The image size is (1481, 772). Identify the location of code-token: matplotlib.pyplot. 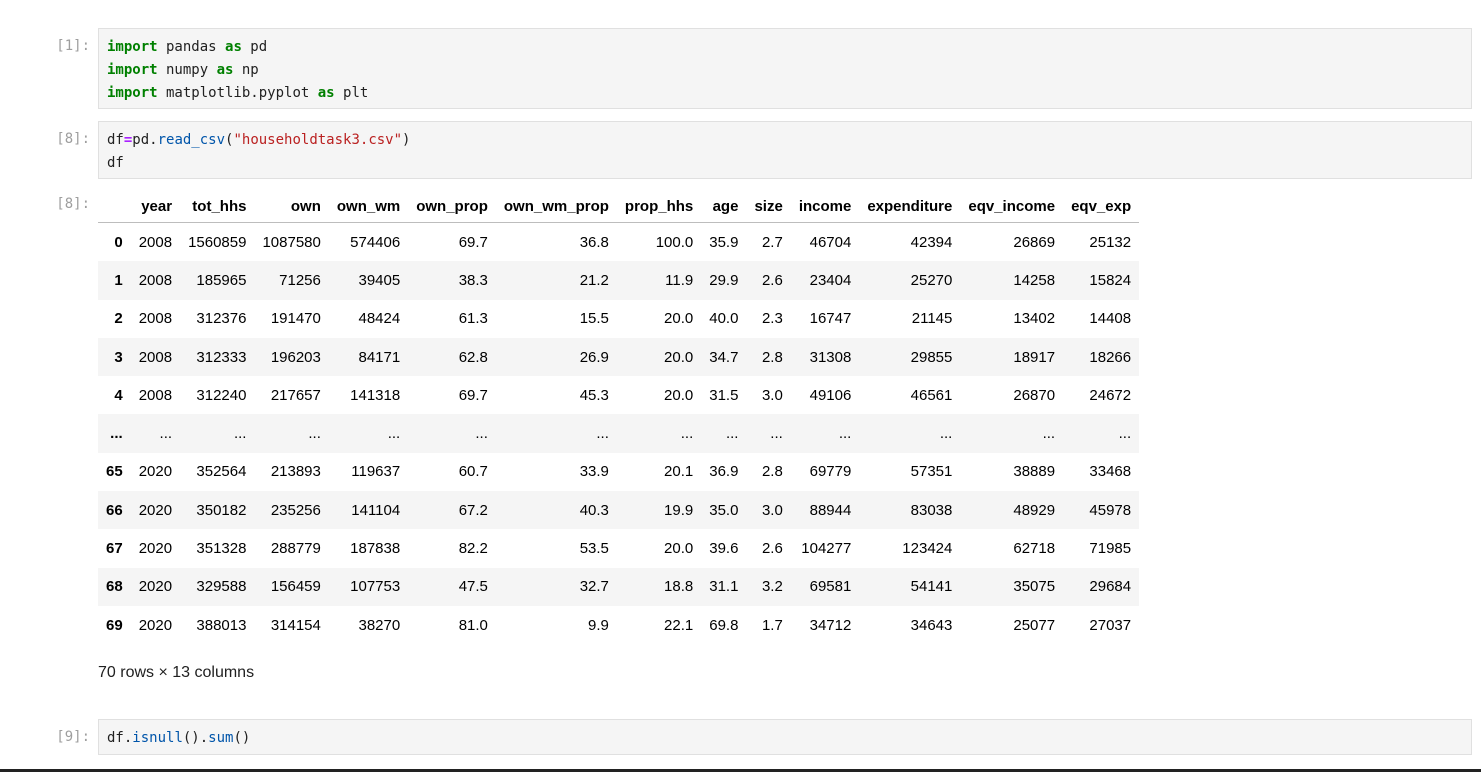
(237, 93).